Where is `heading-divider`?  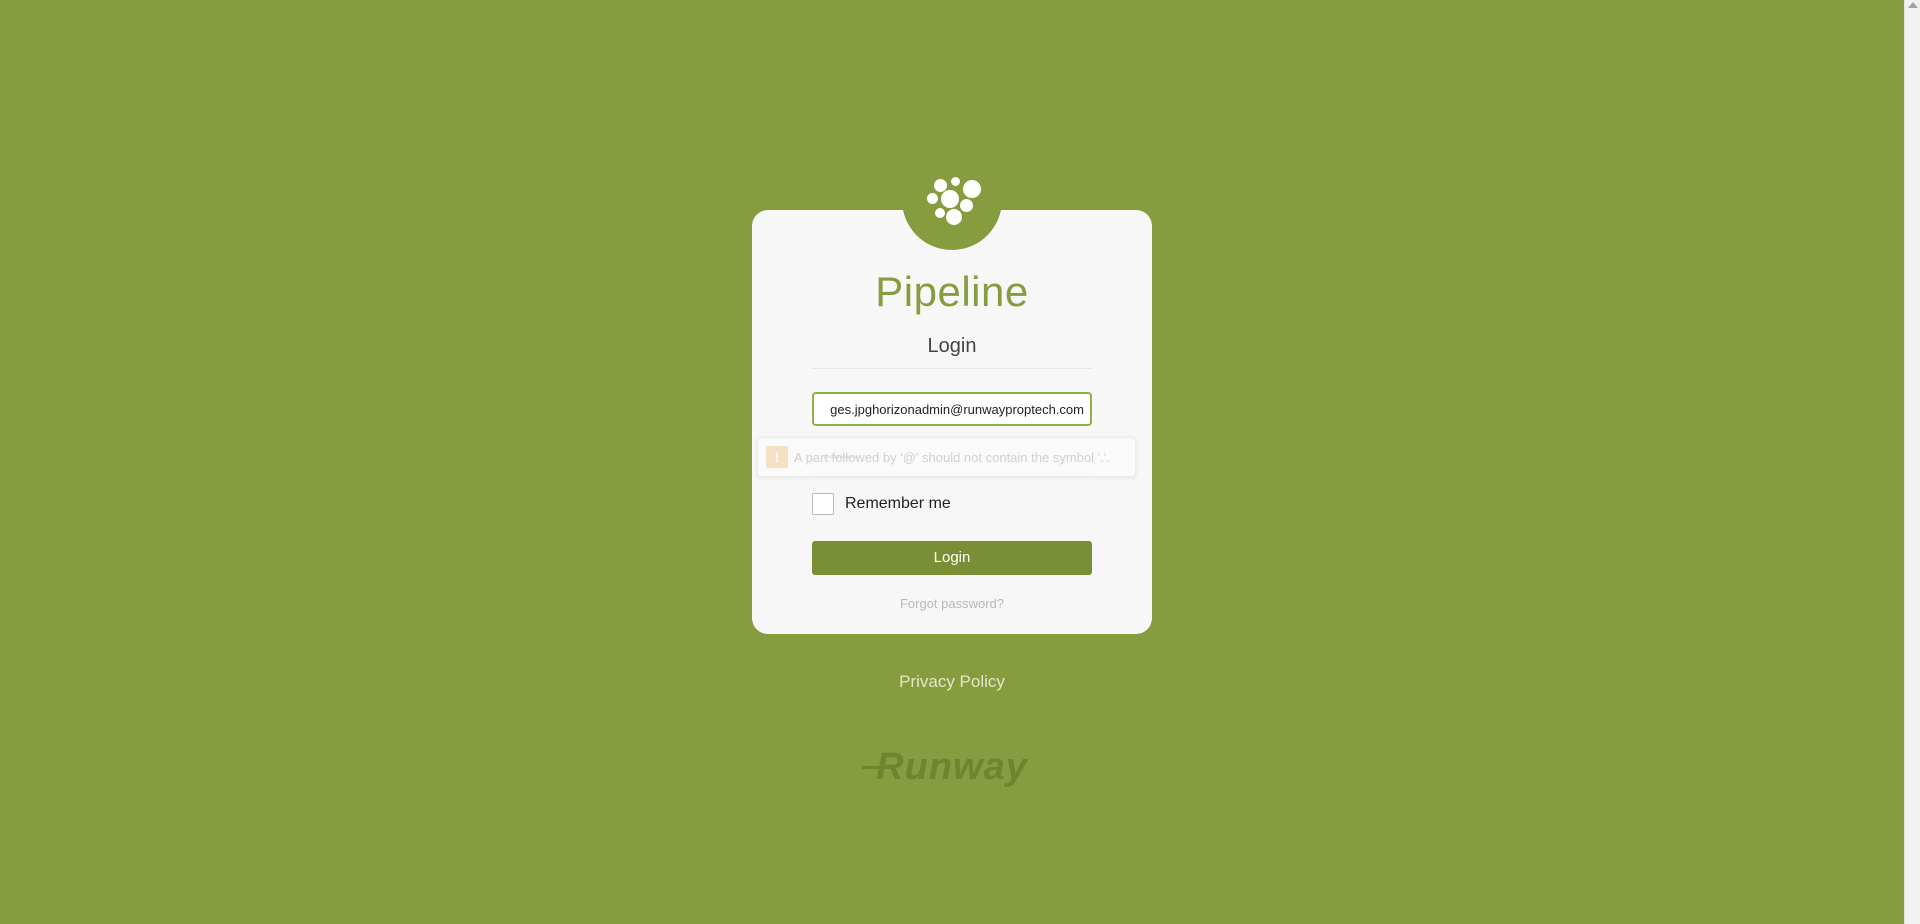 heading-divider is located at coordinates (952, 368).